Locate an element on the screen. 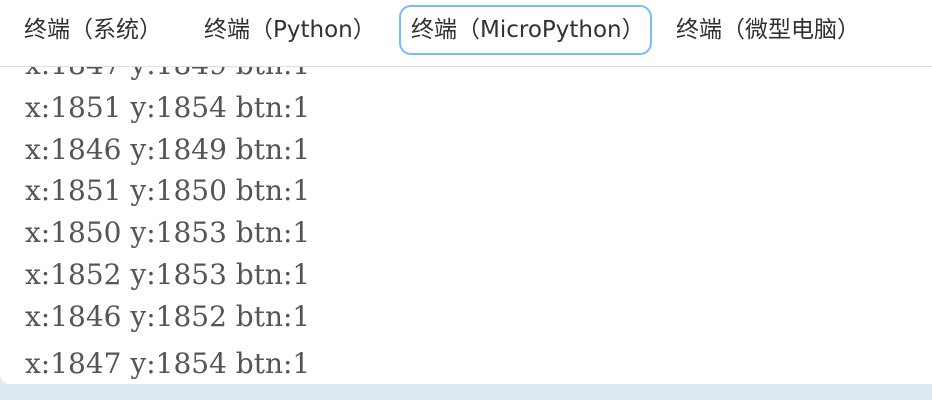 The height and width of the screenshot is (400, 932). terminal-line: x:1850 y:1853 btn:1 is located at coordinates (168, 232).